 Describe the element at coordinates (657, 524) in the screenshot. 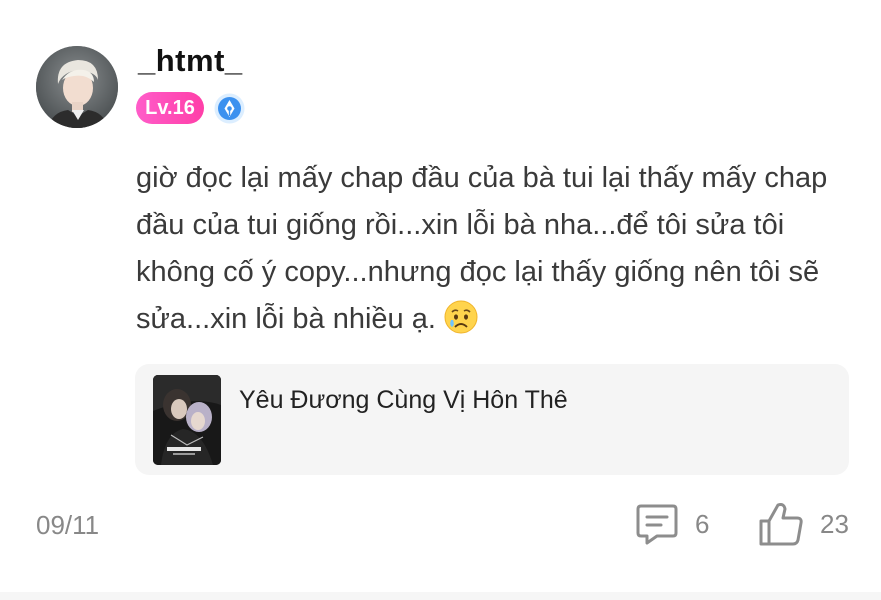

I see `comment-icon` at that location.